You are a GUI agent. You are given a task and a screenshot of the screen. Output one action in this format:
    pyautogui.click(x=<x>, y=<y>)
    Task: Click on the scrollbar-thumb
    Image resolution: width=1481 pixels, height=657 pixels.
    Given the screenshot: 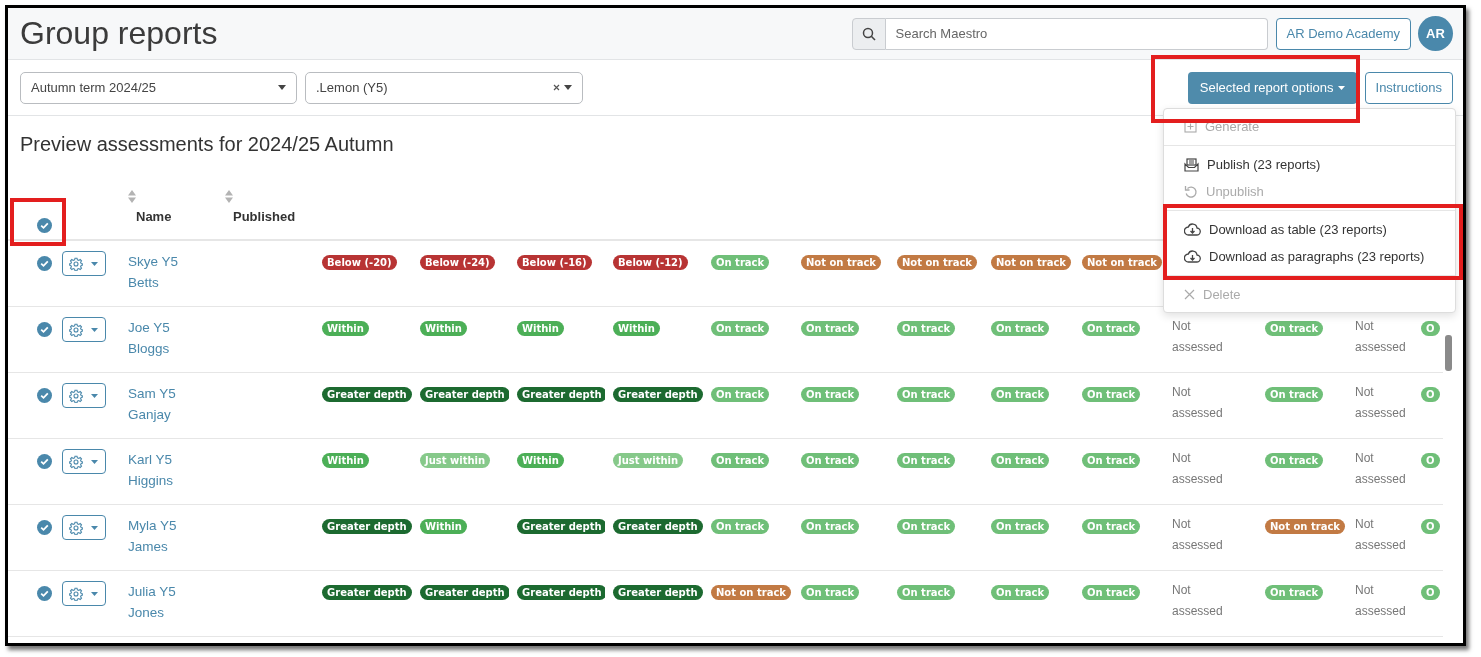 What is the action you would take?
    pyautogui.click(x=1448, y=353)
    